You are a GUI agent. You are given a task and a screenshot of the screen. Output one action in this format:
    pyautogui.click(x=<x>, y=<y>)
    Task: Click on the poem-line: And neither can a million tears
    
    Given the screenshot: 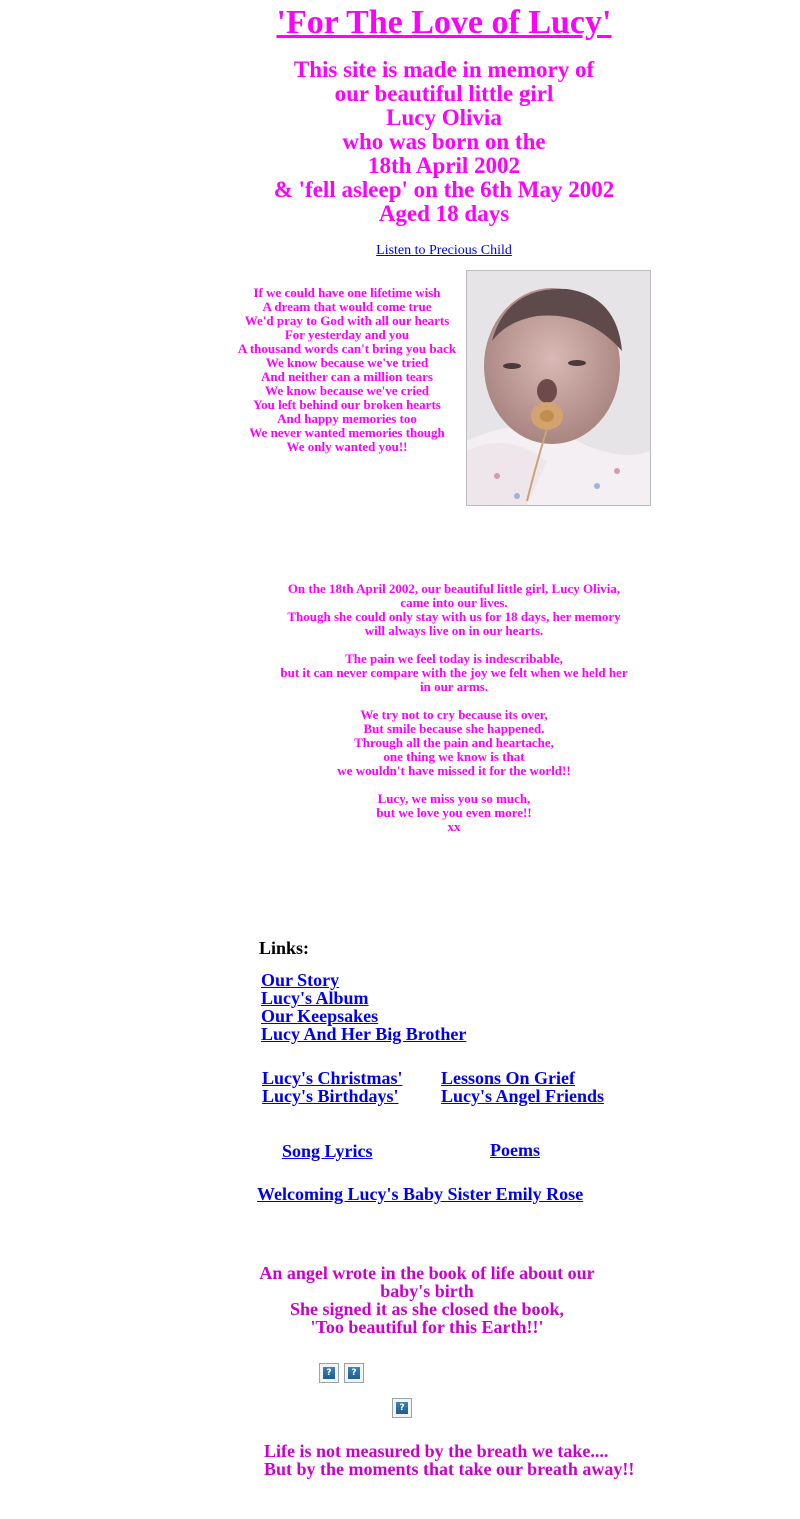 What is the action you would take?
    pyautogui.click(x=346, y=376)
    